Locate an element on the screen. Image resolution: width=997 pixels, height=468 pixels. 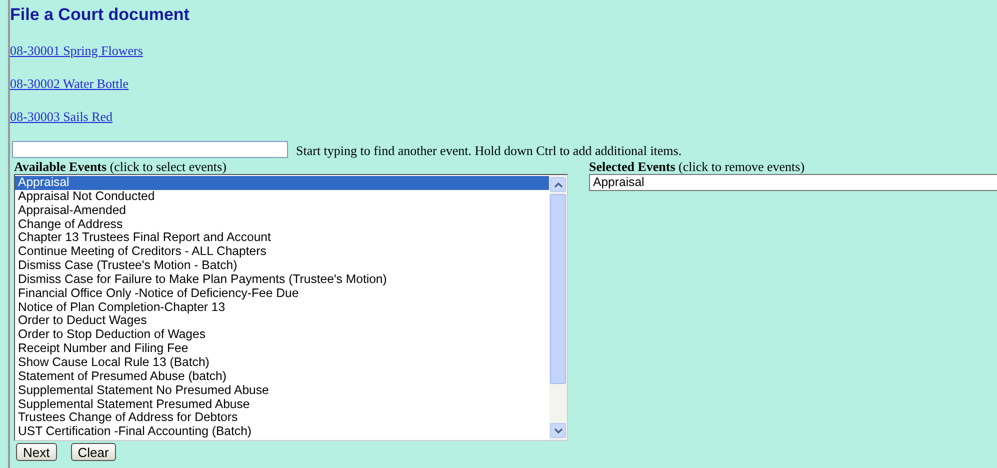
scroll-down-button is located at coordinates (558, 430).